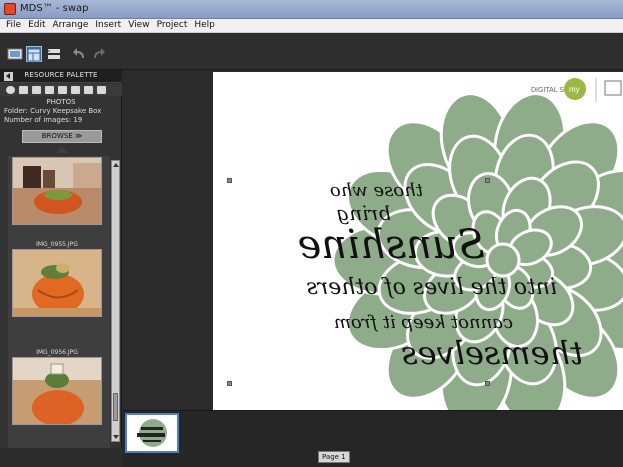 The height and width of the screenshot is (467, 623). What do you see at coordinates (373, 438) in the screenshot?
I see `page-filmstrip: Page 1` at bounding box center [373, 438].